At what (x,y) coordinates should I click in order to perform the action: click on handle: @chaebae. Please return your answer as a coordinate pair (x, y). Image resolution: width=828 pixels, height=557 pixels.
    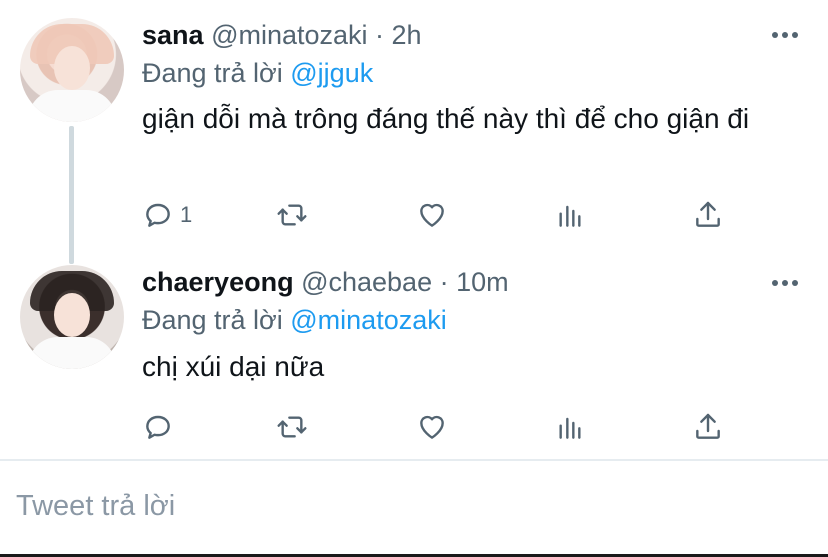
    Looking at the image, I should click on (366, 282).